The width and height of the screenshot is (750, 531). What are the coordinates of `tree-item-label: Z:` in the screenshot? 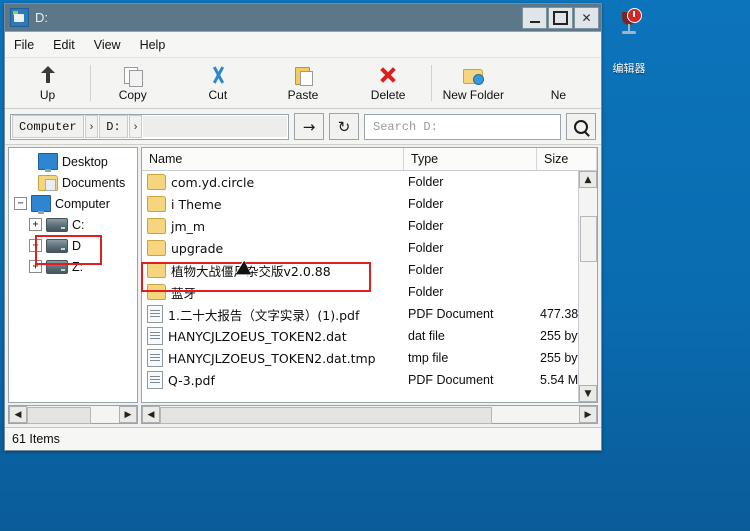 It's located at (78, 266).